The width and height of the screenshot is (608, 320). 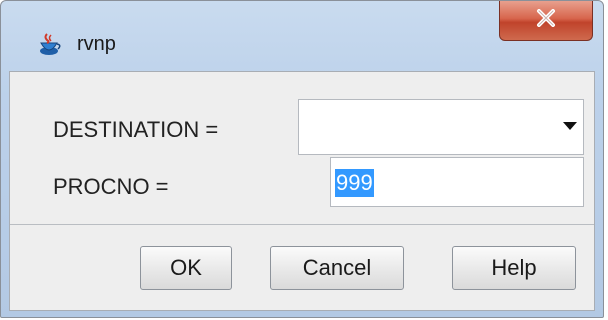 What do you see at coordinates (514, 268) in the screenshot?
I see `help-button: Help` at bounding box center [514, 268].